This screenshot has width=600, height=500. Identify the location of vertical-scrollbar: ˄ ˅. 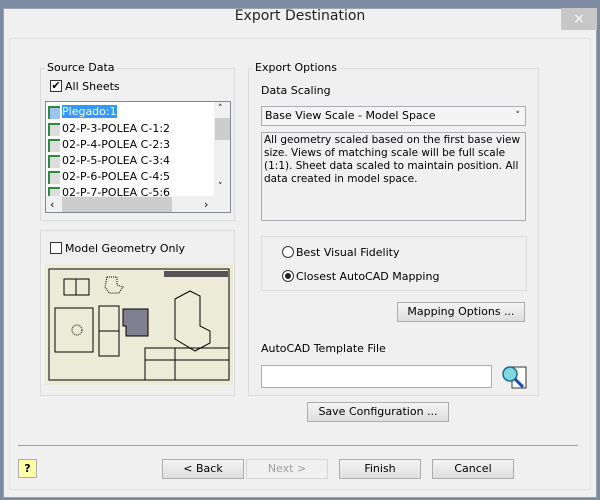
(222, 149).